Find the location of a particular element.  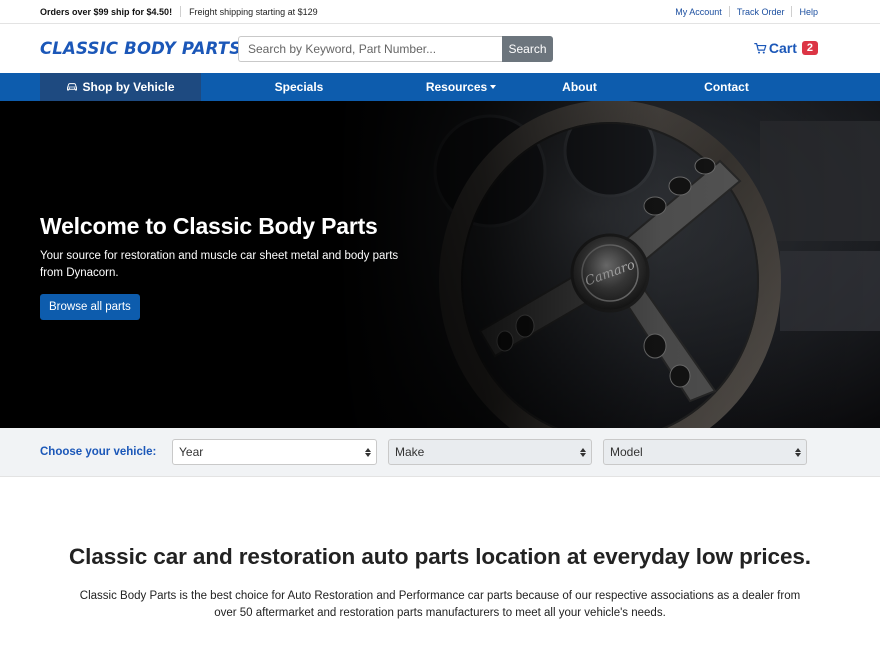

browse-all-parts-button: Browse all parts is located at coordinates (90, 307).